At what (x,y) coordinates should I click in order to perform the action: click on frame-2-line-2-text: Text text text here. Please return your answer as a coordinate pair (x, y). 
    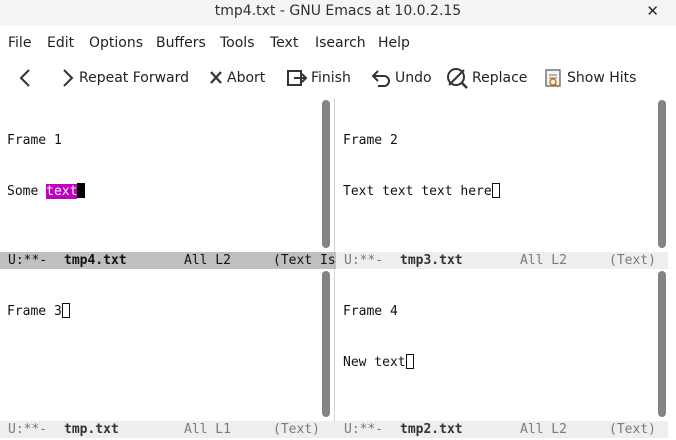
    Looking at the image, I should click on (417, 191).